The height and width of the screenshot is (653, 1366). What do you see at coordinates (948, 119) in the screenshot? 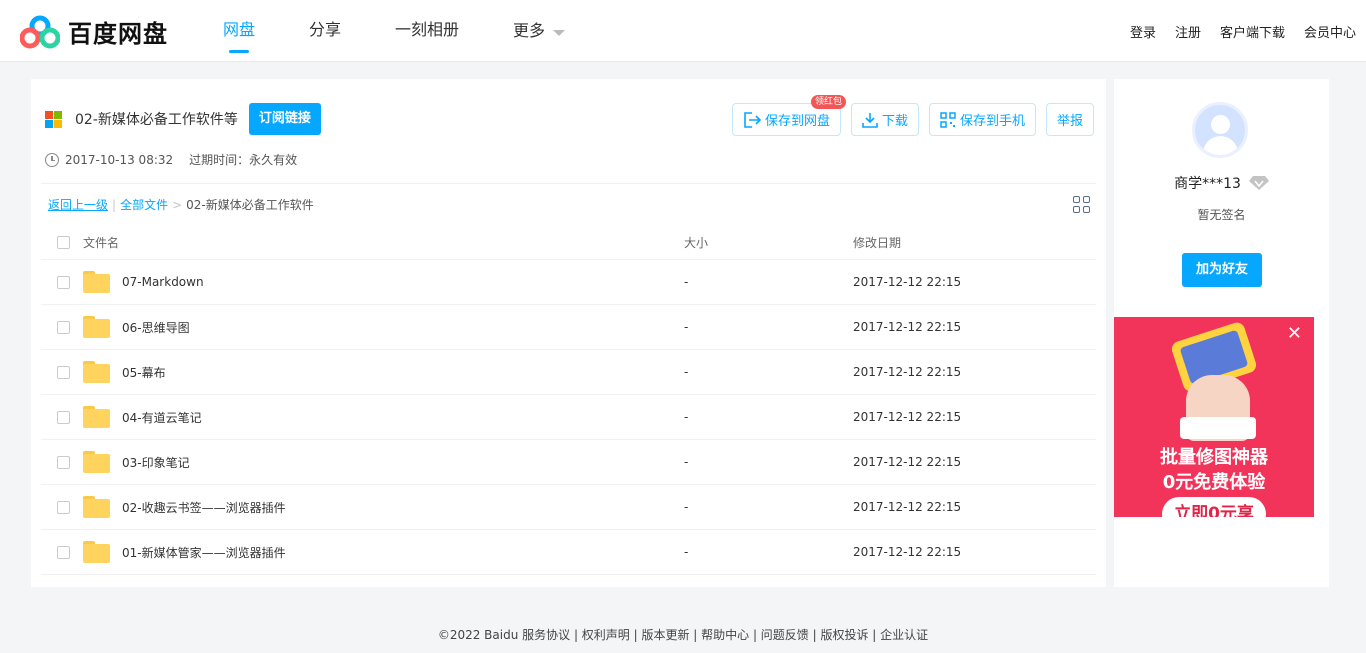
I see `qrcode-icon` at bounding box center [948, 119].